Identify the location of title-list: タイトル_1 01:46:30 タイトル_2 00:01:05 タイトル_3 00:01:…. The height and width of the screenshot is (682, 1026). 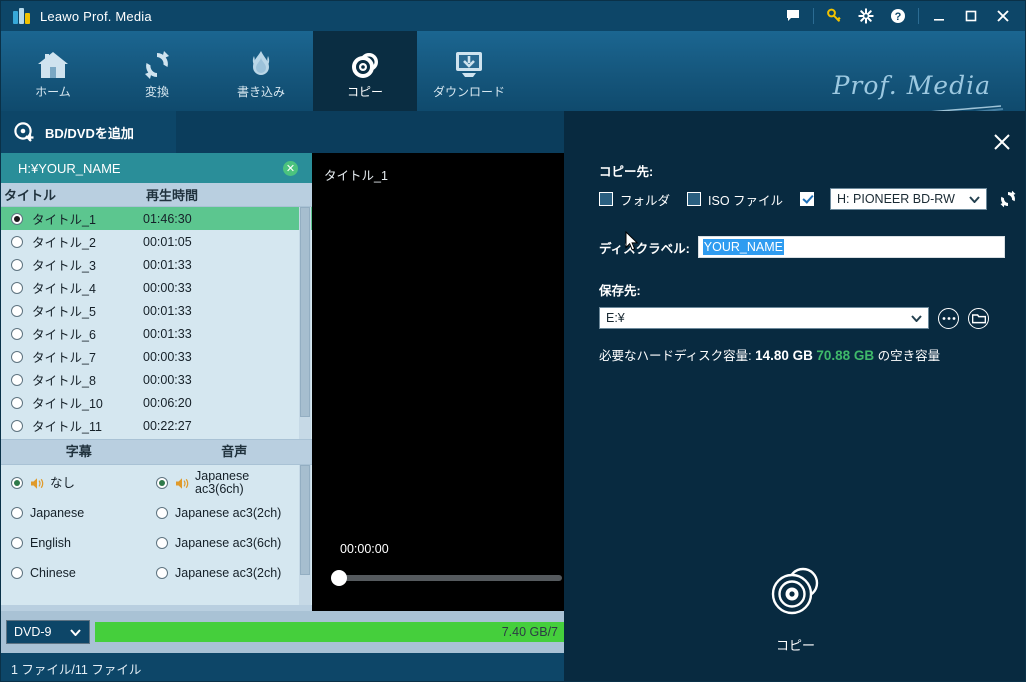
(156, 323).